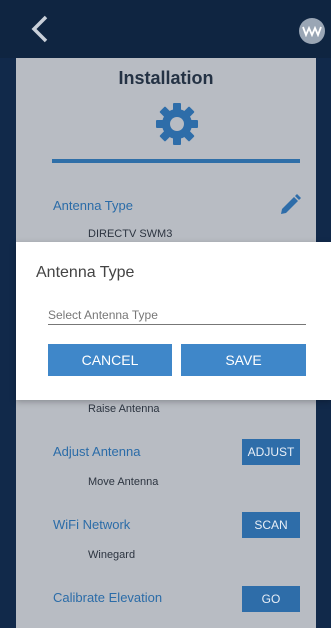 This screenshot has width=331, height=628. I want to click on setting-value-raise-antenna: Raise Antenna, so click(124, 409).